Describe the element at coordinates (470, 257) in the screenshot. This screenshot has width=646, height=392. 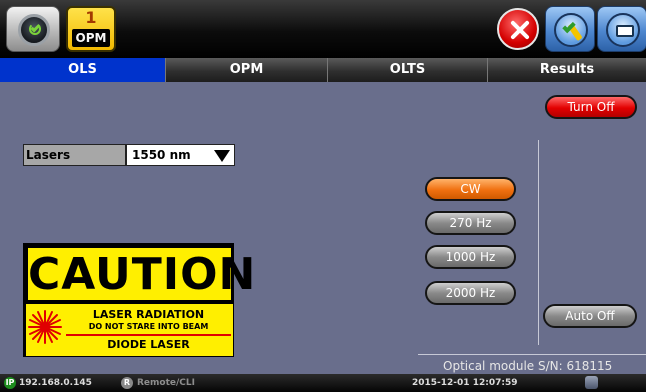
I see `1000hz-button: 1000 Hz` at that location.